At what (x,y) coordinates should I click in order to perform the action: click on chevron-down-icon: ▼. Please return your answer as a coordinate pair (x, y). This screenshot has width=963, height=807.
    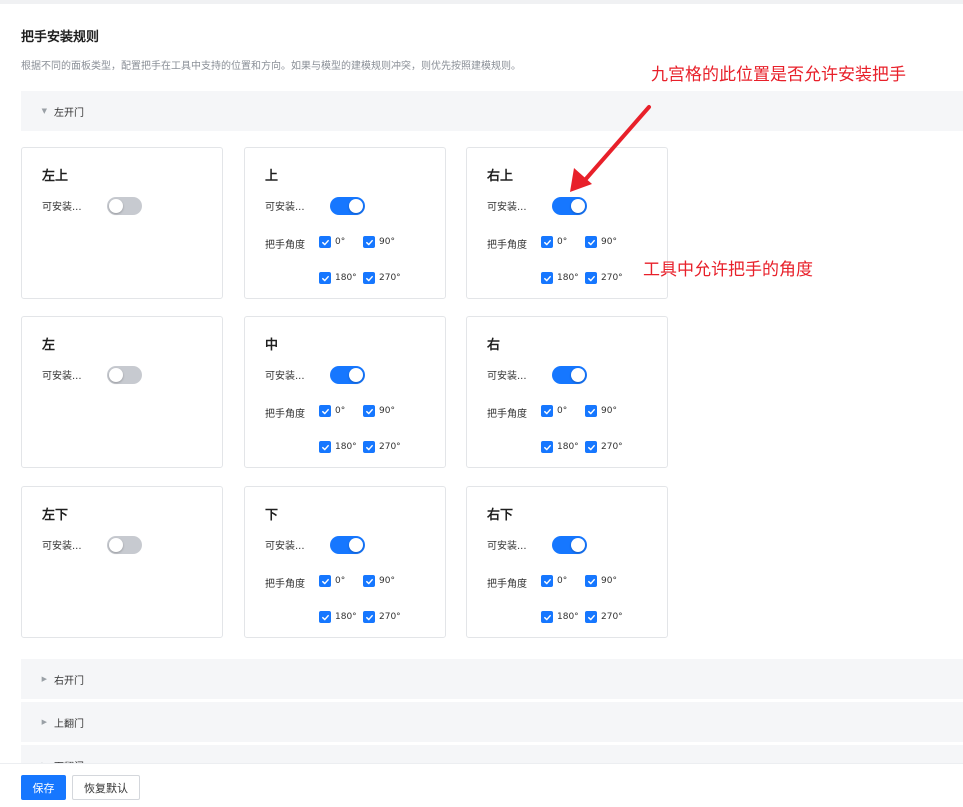
    Looking at the image, I should click on (44, 111).